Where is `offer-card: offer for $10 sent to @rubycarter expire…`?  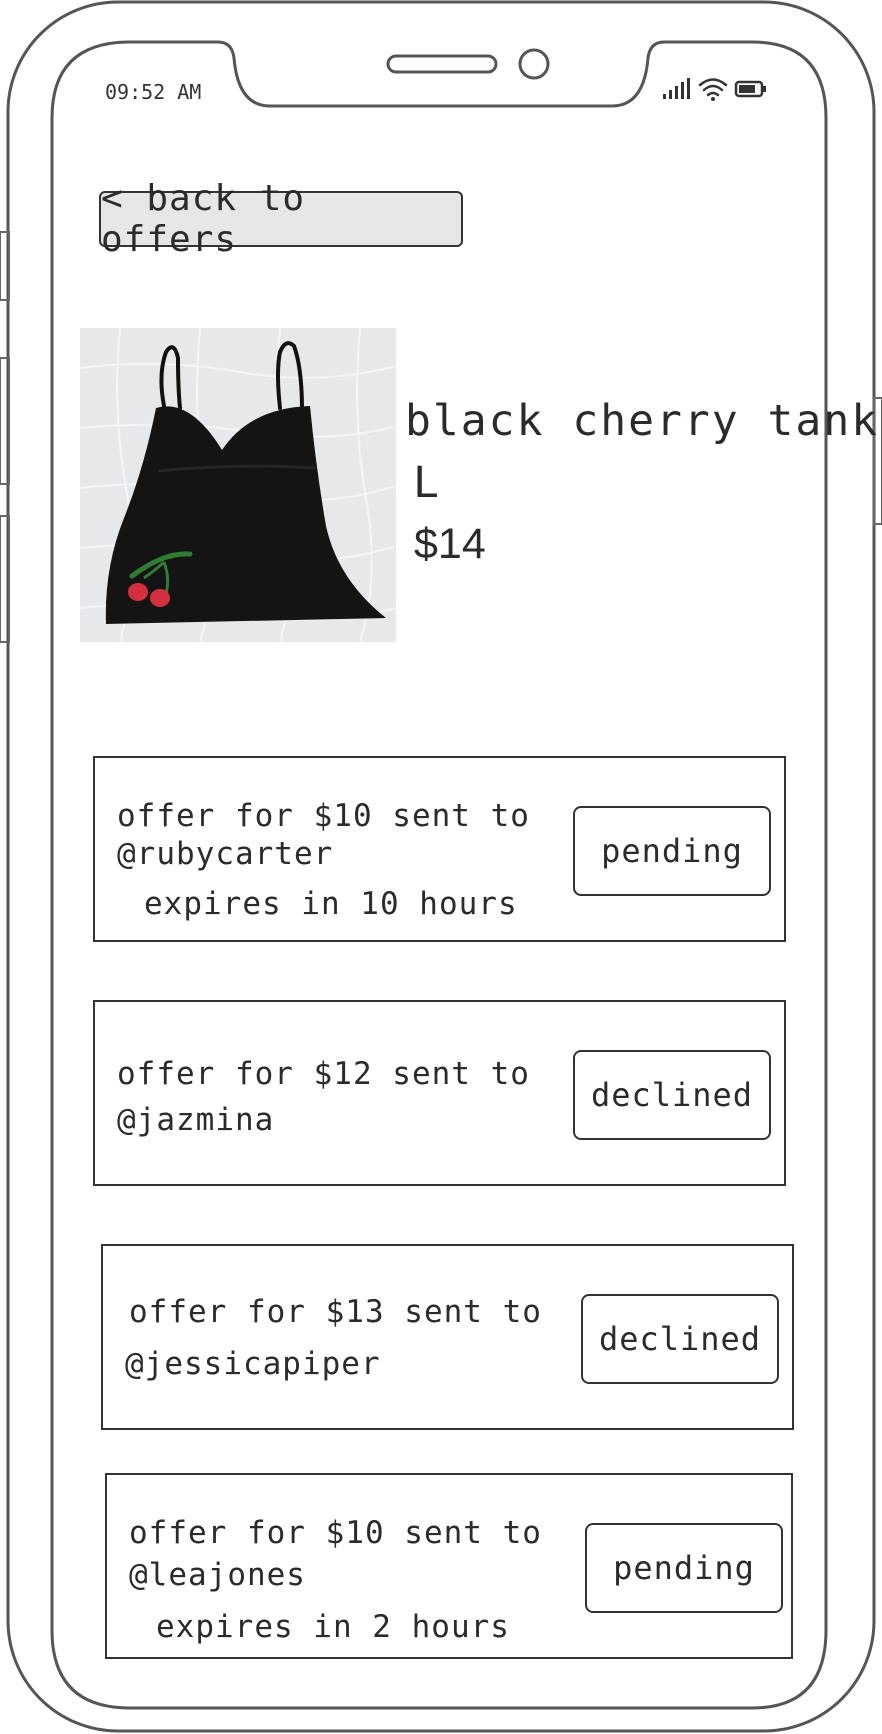 offer-card: offer for $10 sent to @rubycarter expire… is located at coordinates (439, 849).